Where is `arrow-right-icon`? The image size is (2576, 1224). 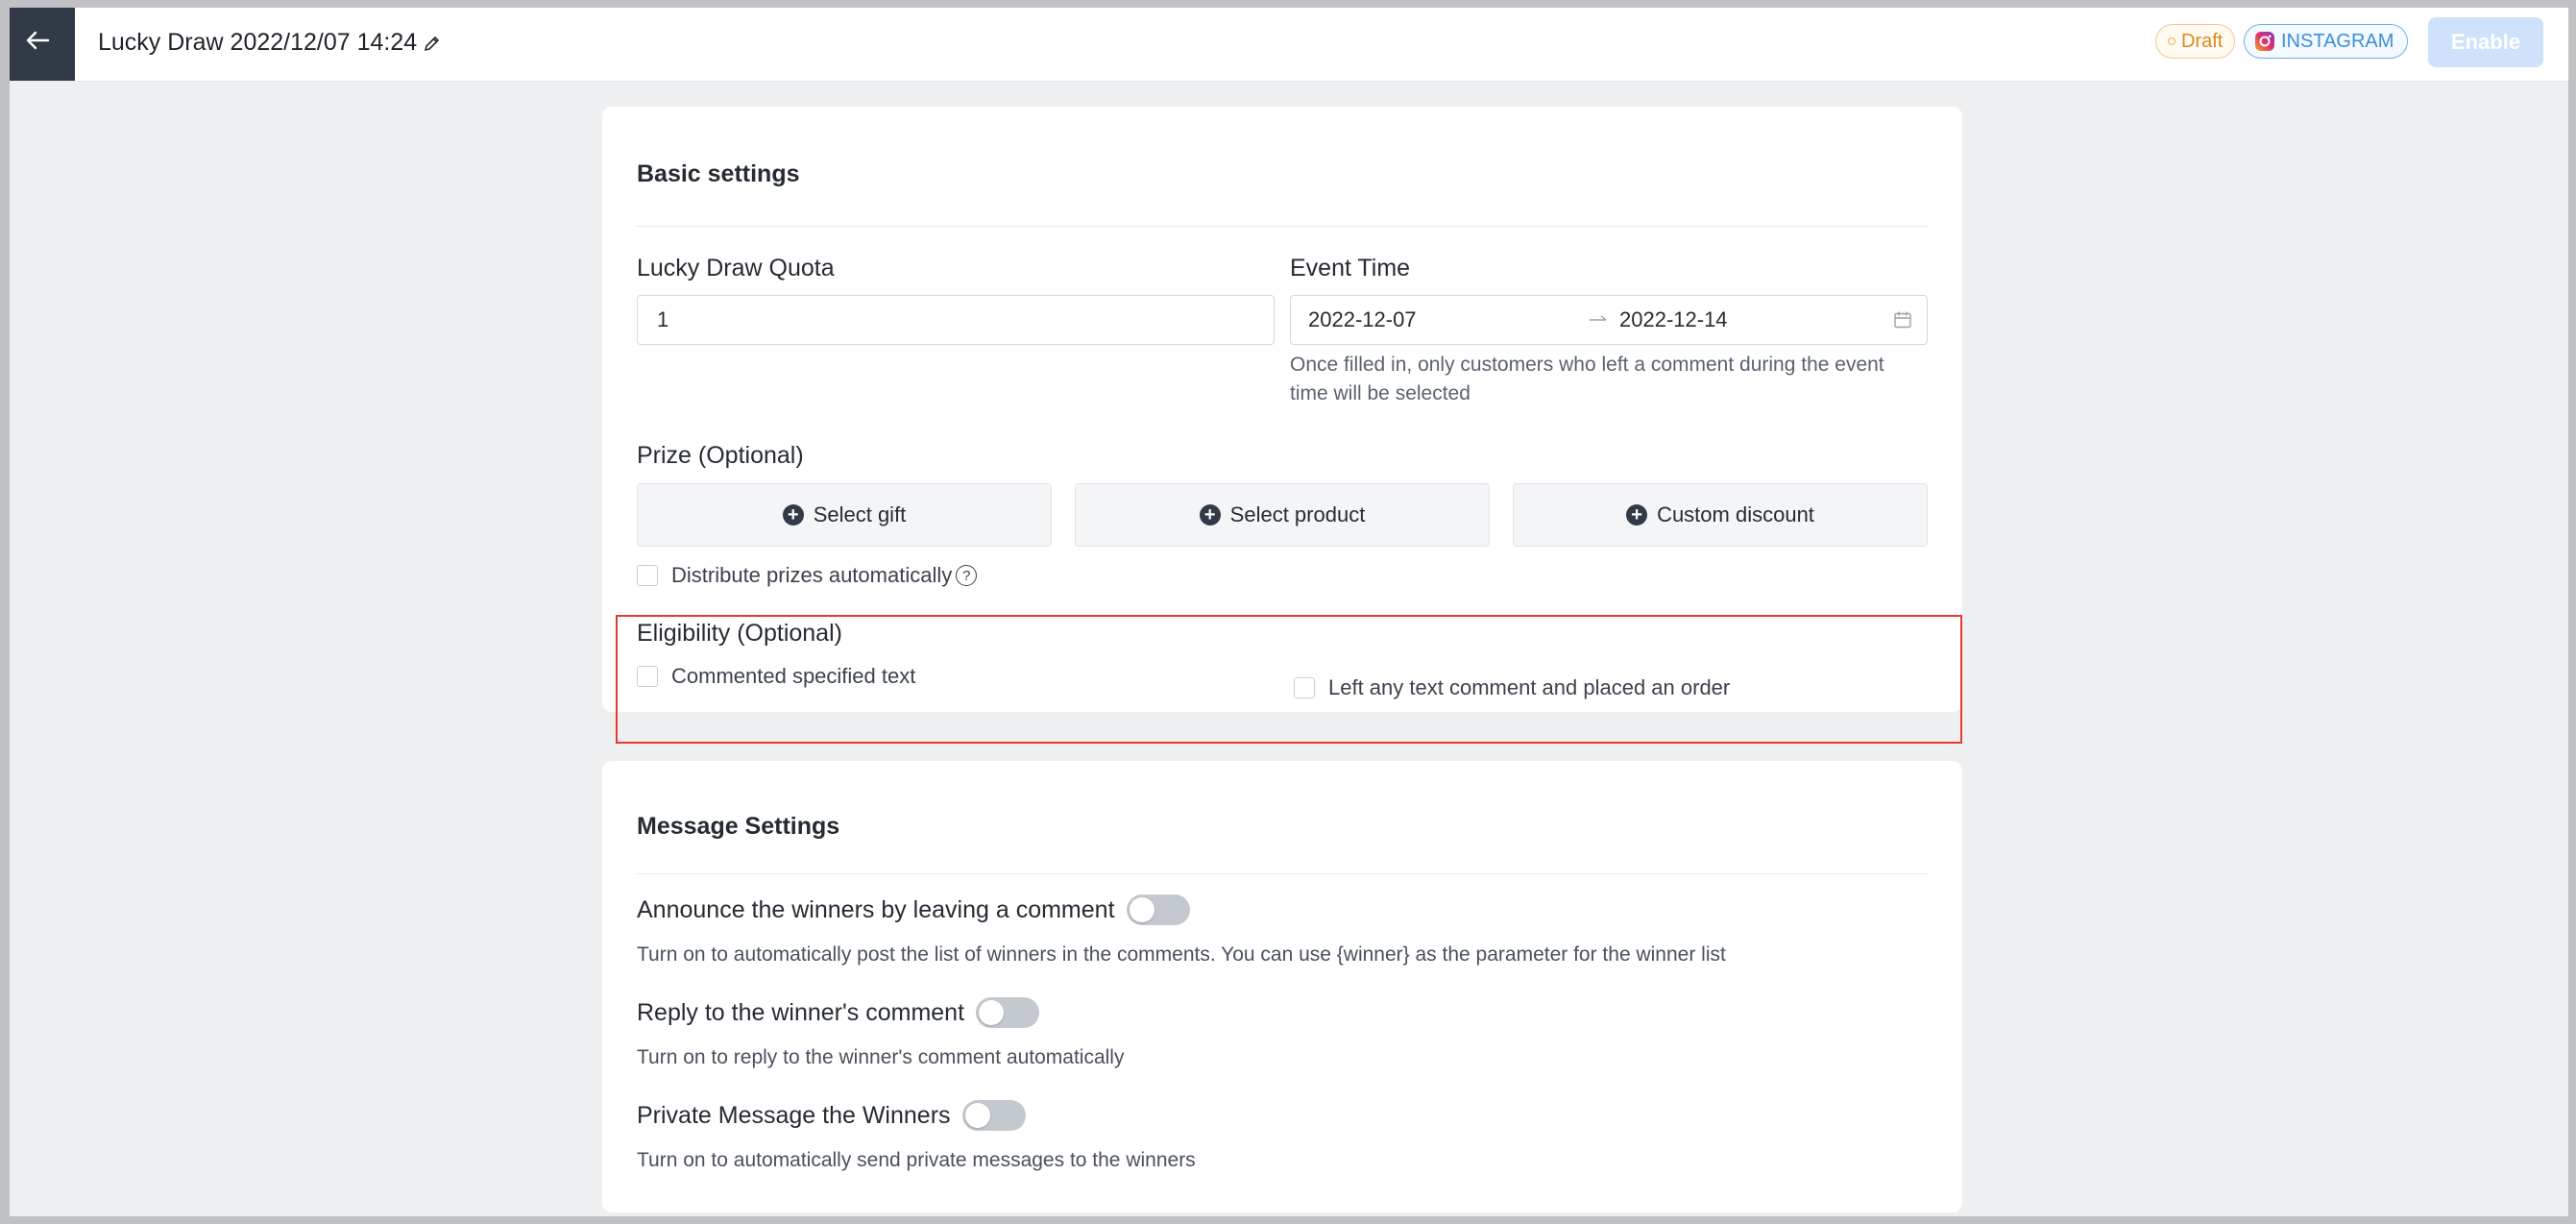 arrow-right-icon is located at coordinates (1599, 318).